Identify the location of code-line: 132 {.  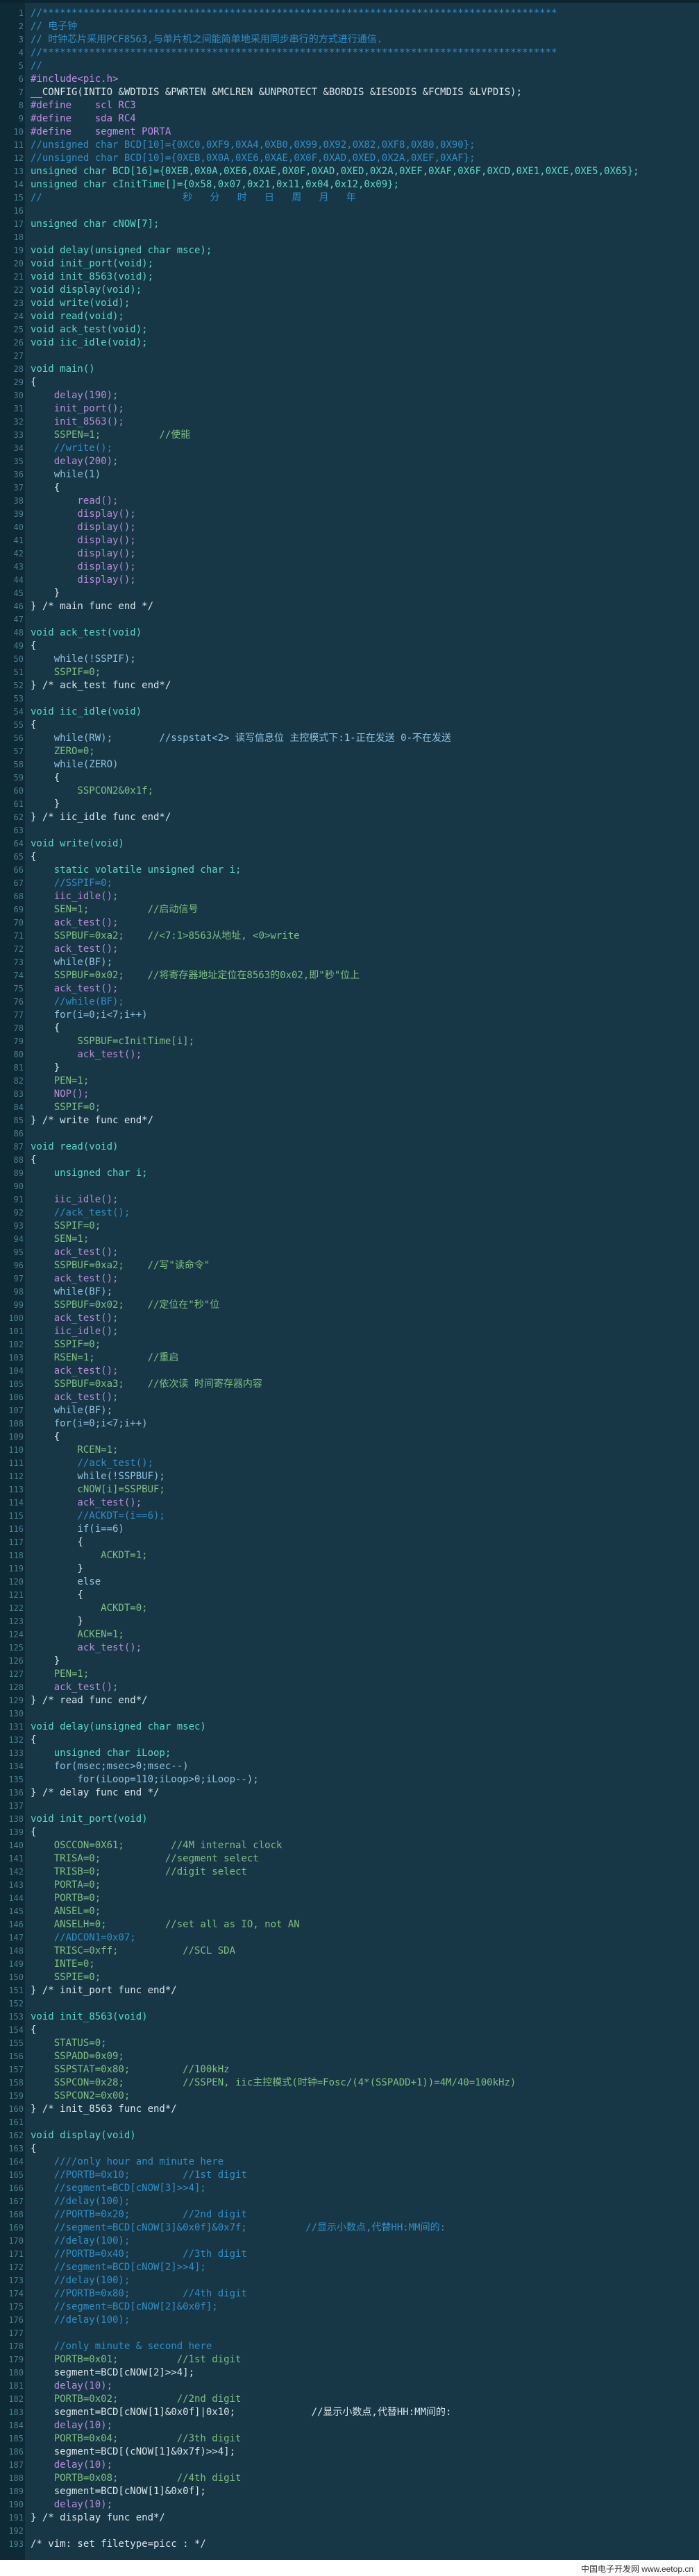
(350, 1740).